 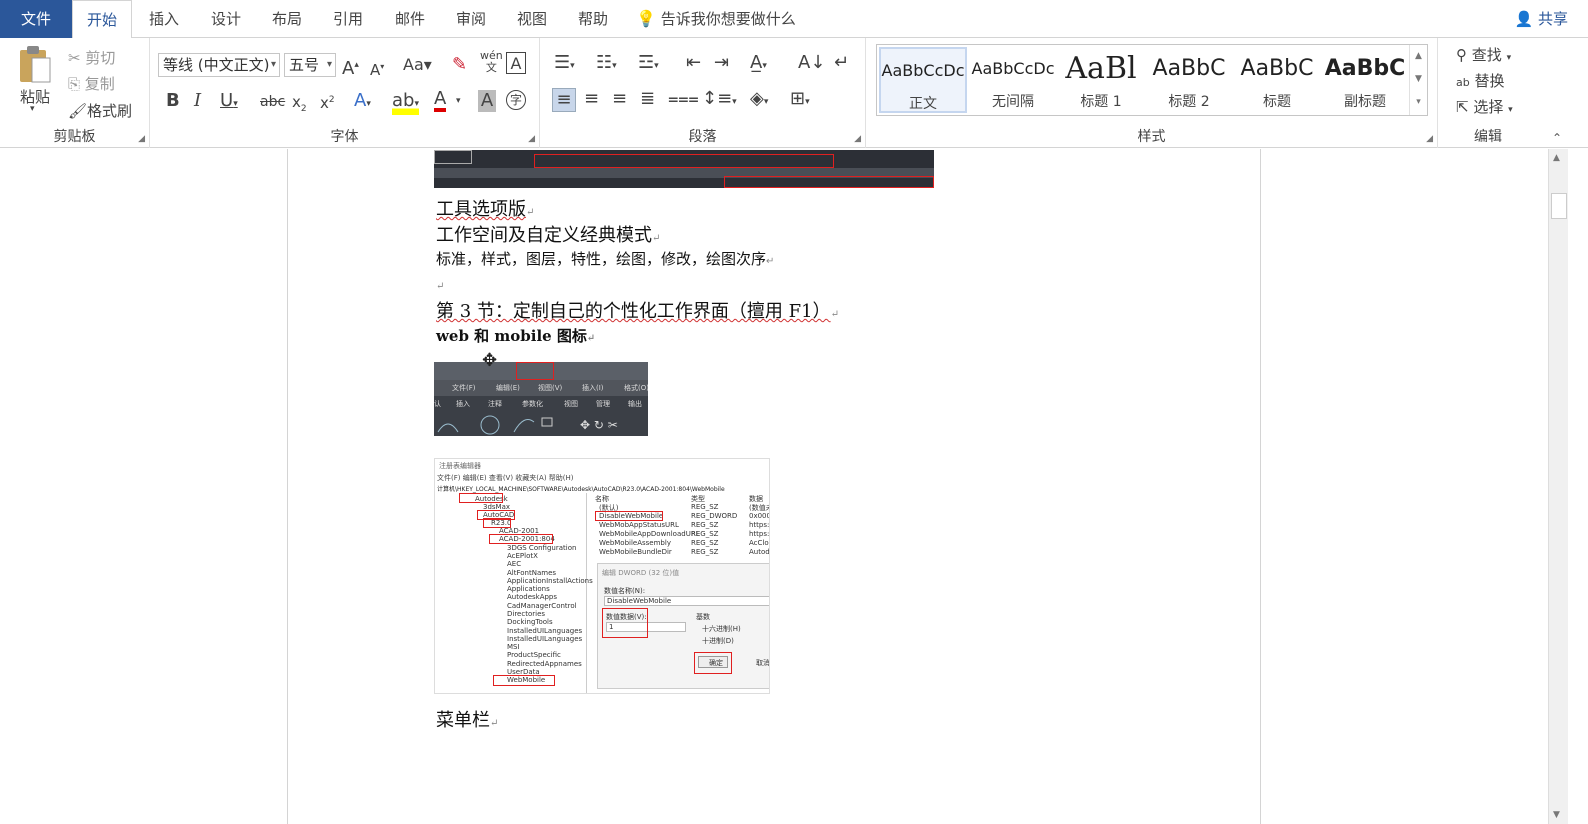 I want to click on tab-mailings: 邮件, so click(x=410, y=19).